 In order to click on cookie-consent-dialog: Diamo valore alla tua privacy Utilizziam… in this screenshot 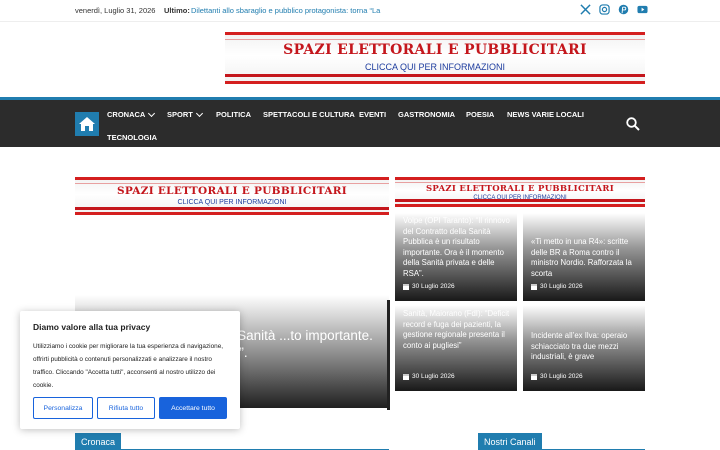, I will do `click(130, 370)`.